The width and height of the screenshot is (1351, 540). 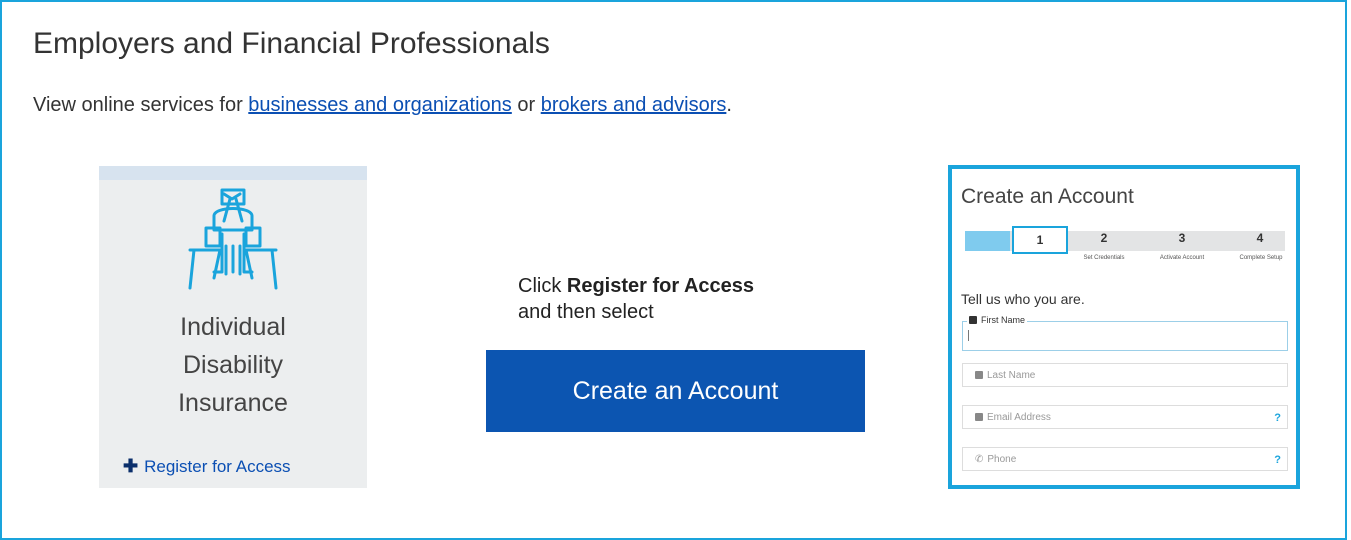 I want to click on step-2: 2, so click(x=1104, y=238).